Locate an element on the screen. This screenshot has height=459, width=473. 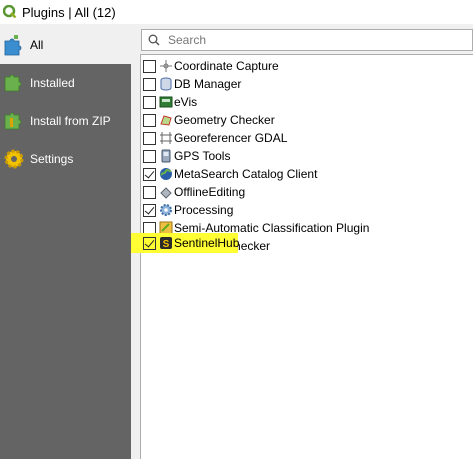
search-box is located at coordinates (307, 40).